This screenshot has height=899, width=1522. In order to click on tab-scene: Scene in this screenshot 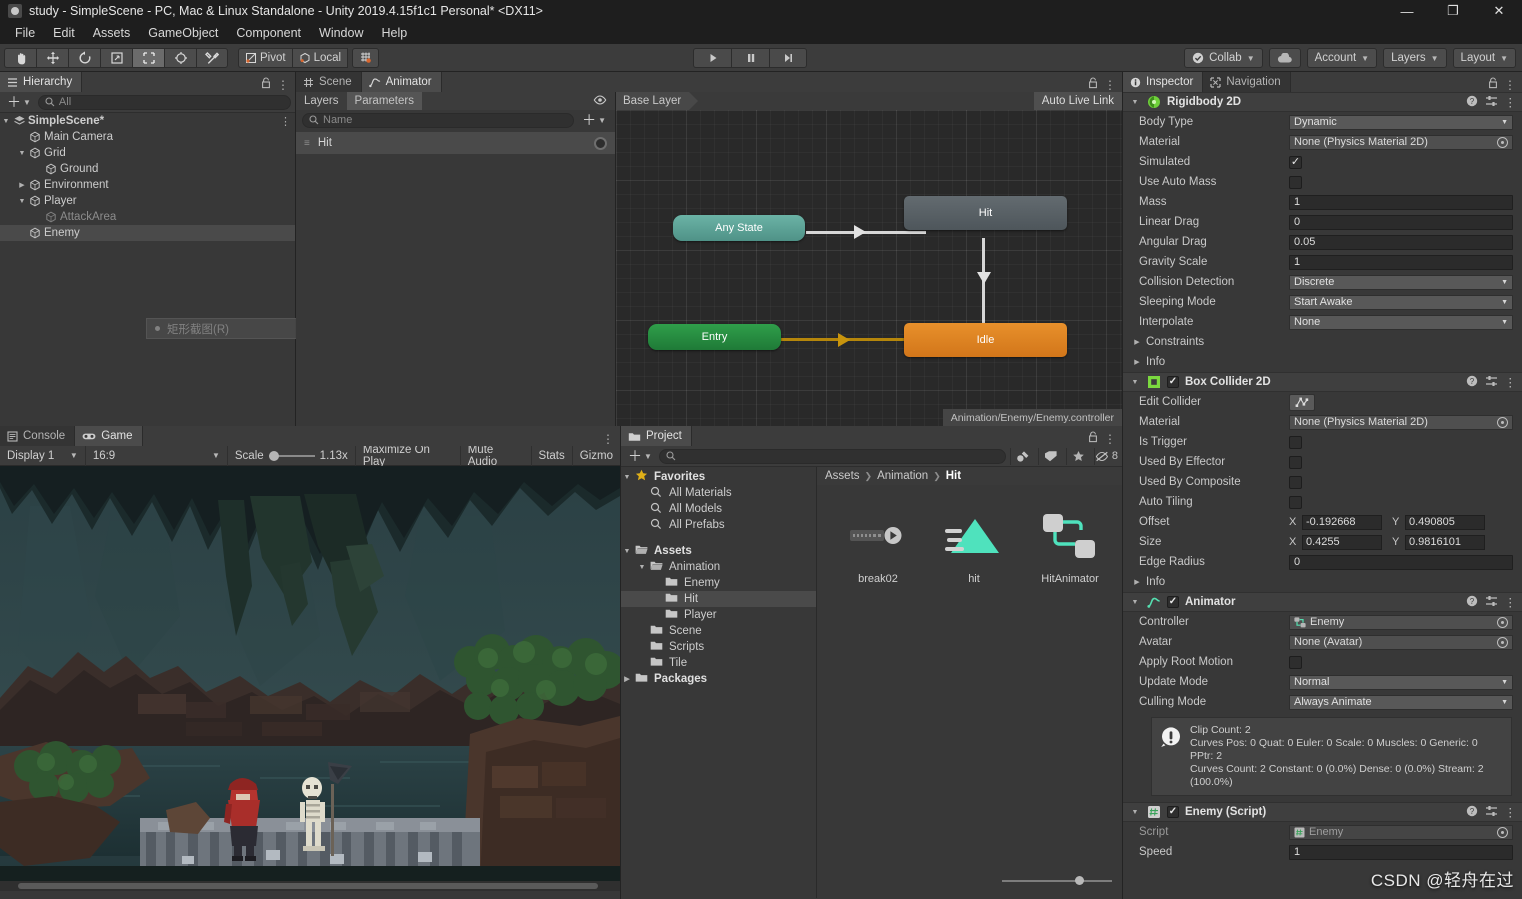, I will do `click(329, 82)`.